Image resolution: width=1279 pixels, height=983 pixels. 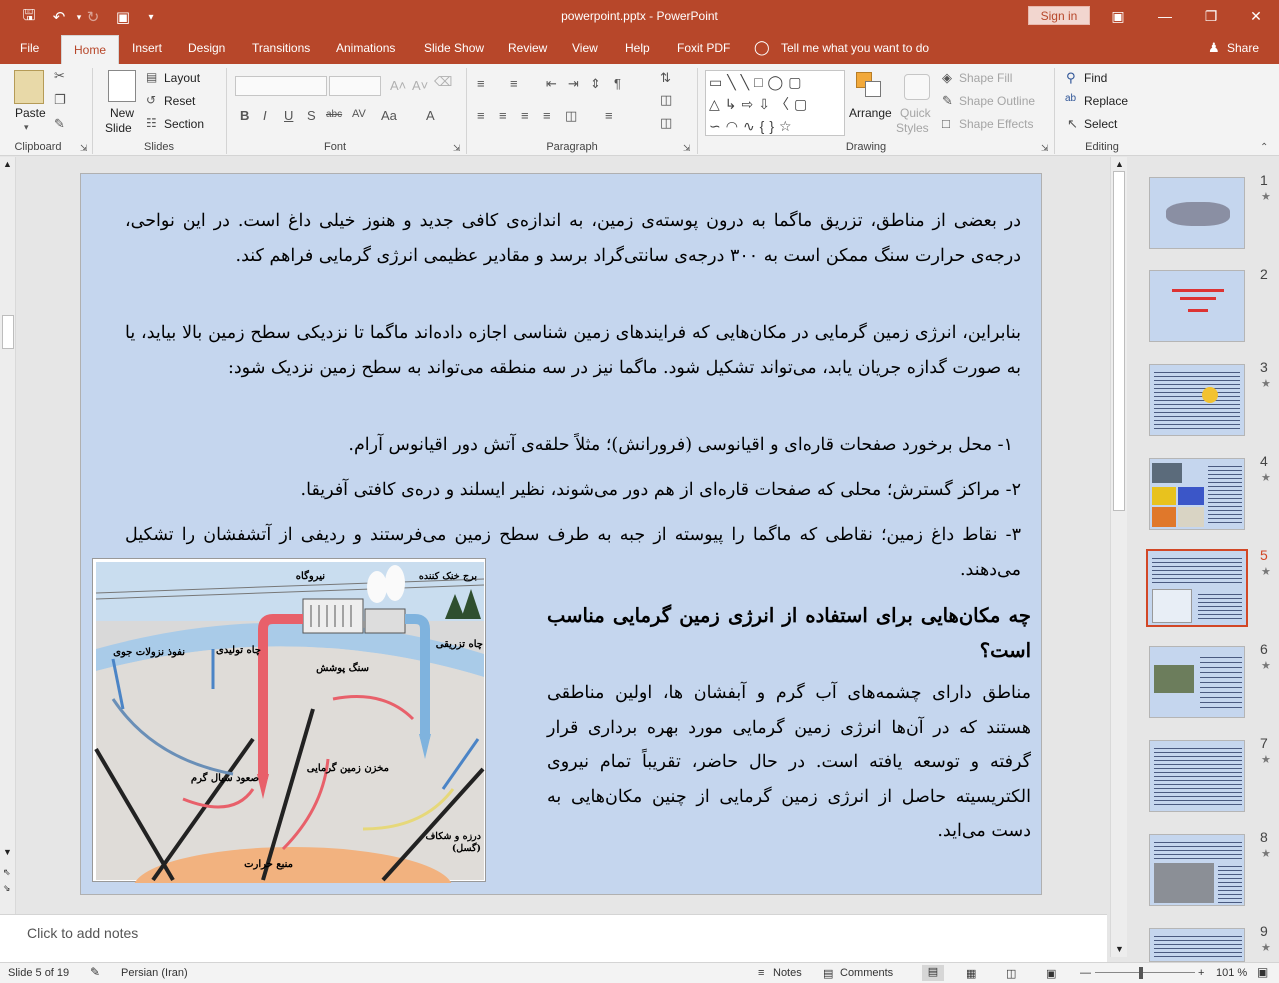 What do you see at coordinates (365, 48) in the screenshot?
I see `tab-animations: Animations` at bounding box center [365, 48].